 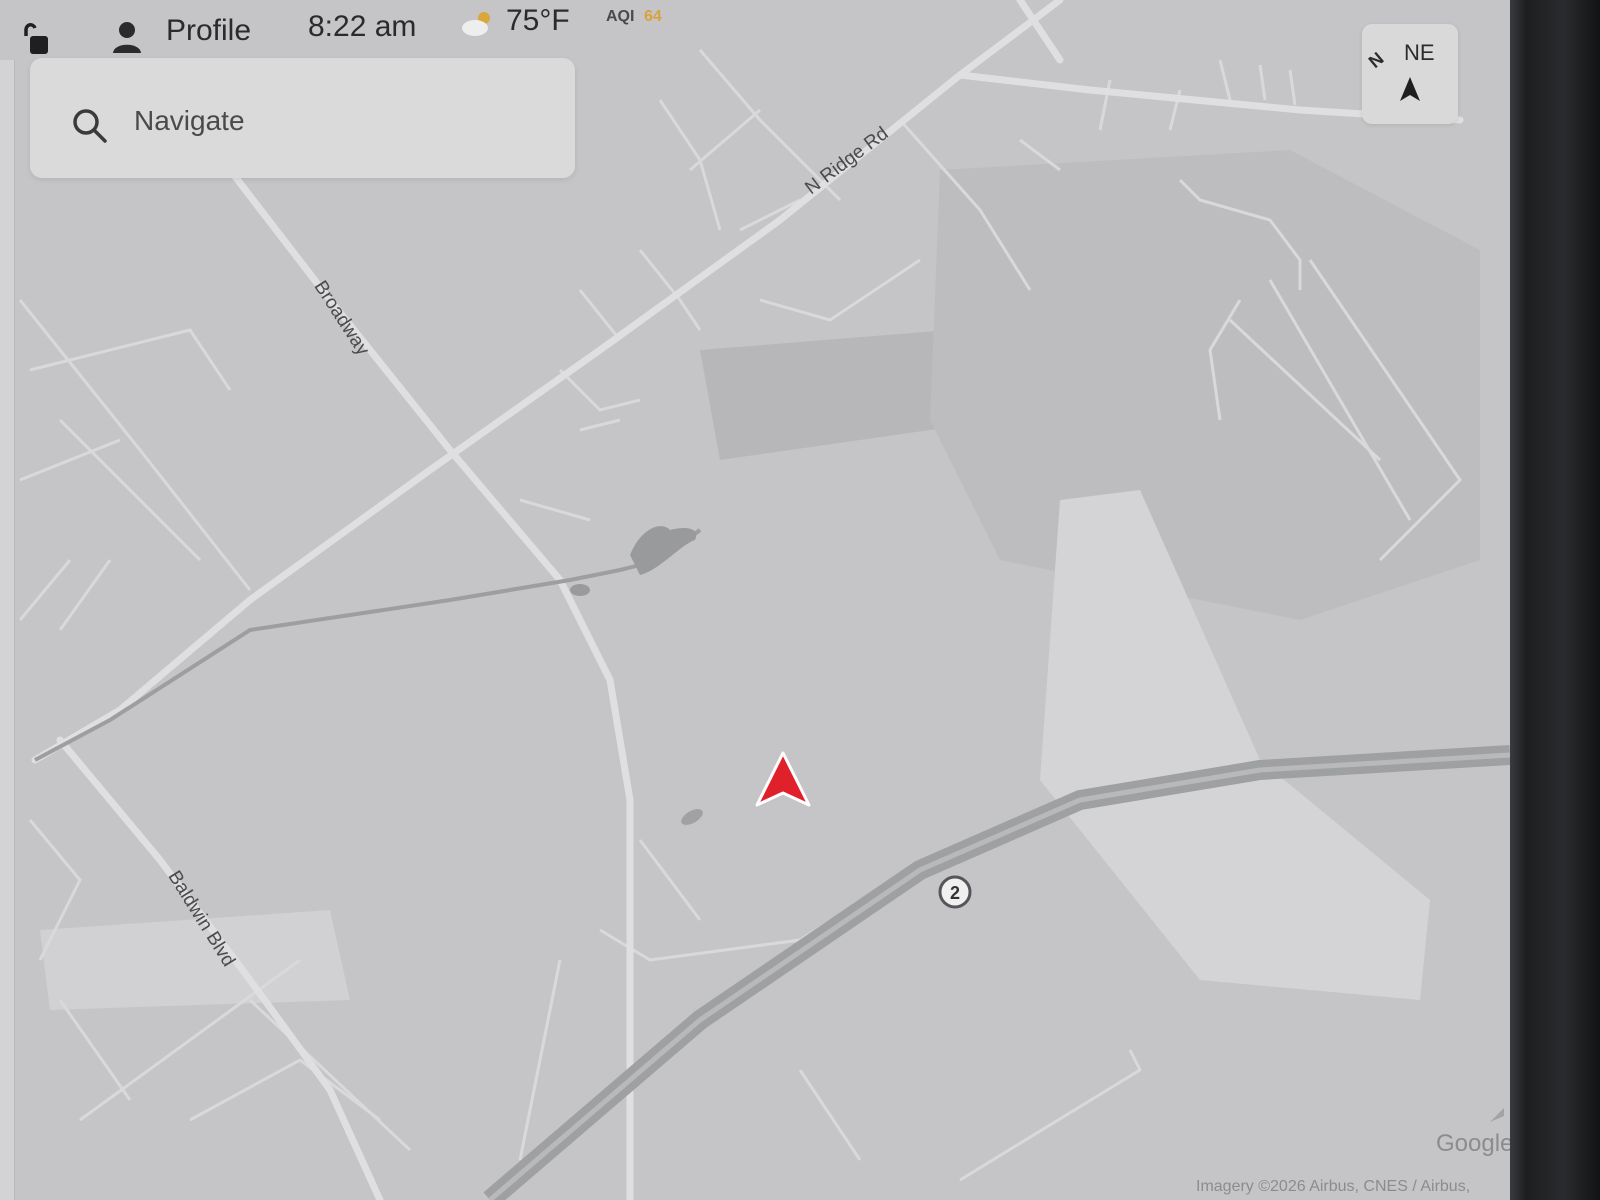 I want to click on profile-icon, so click(x=127, y=37).